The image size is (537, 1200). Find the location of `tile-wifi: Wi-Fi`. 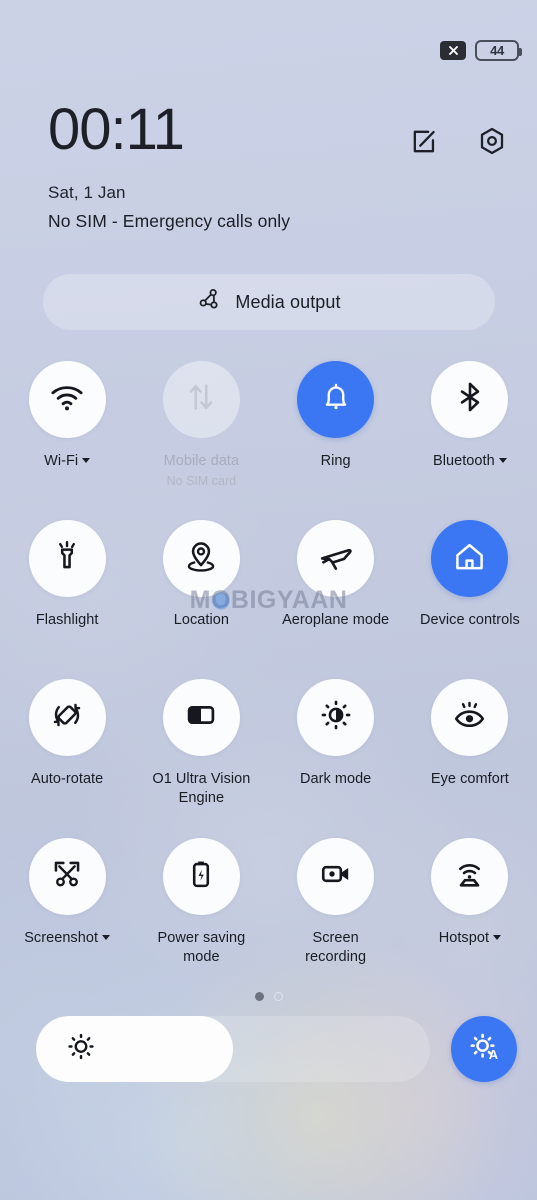

tile-wifi: Wi-Fi is located at coordinates (67, 440).